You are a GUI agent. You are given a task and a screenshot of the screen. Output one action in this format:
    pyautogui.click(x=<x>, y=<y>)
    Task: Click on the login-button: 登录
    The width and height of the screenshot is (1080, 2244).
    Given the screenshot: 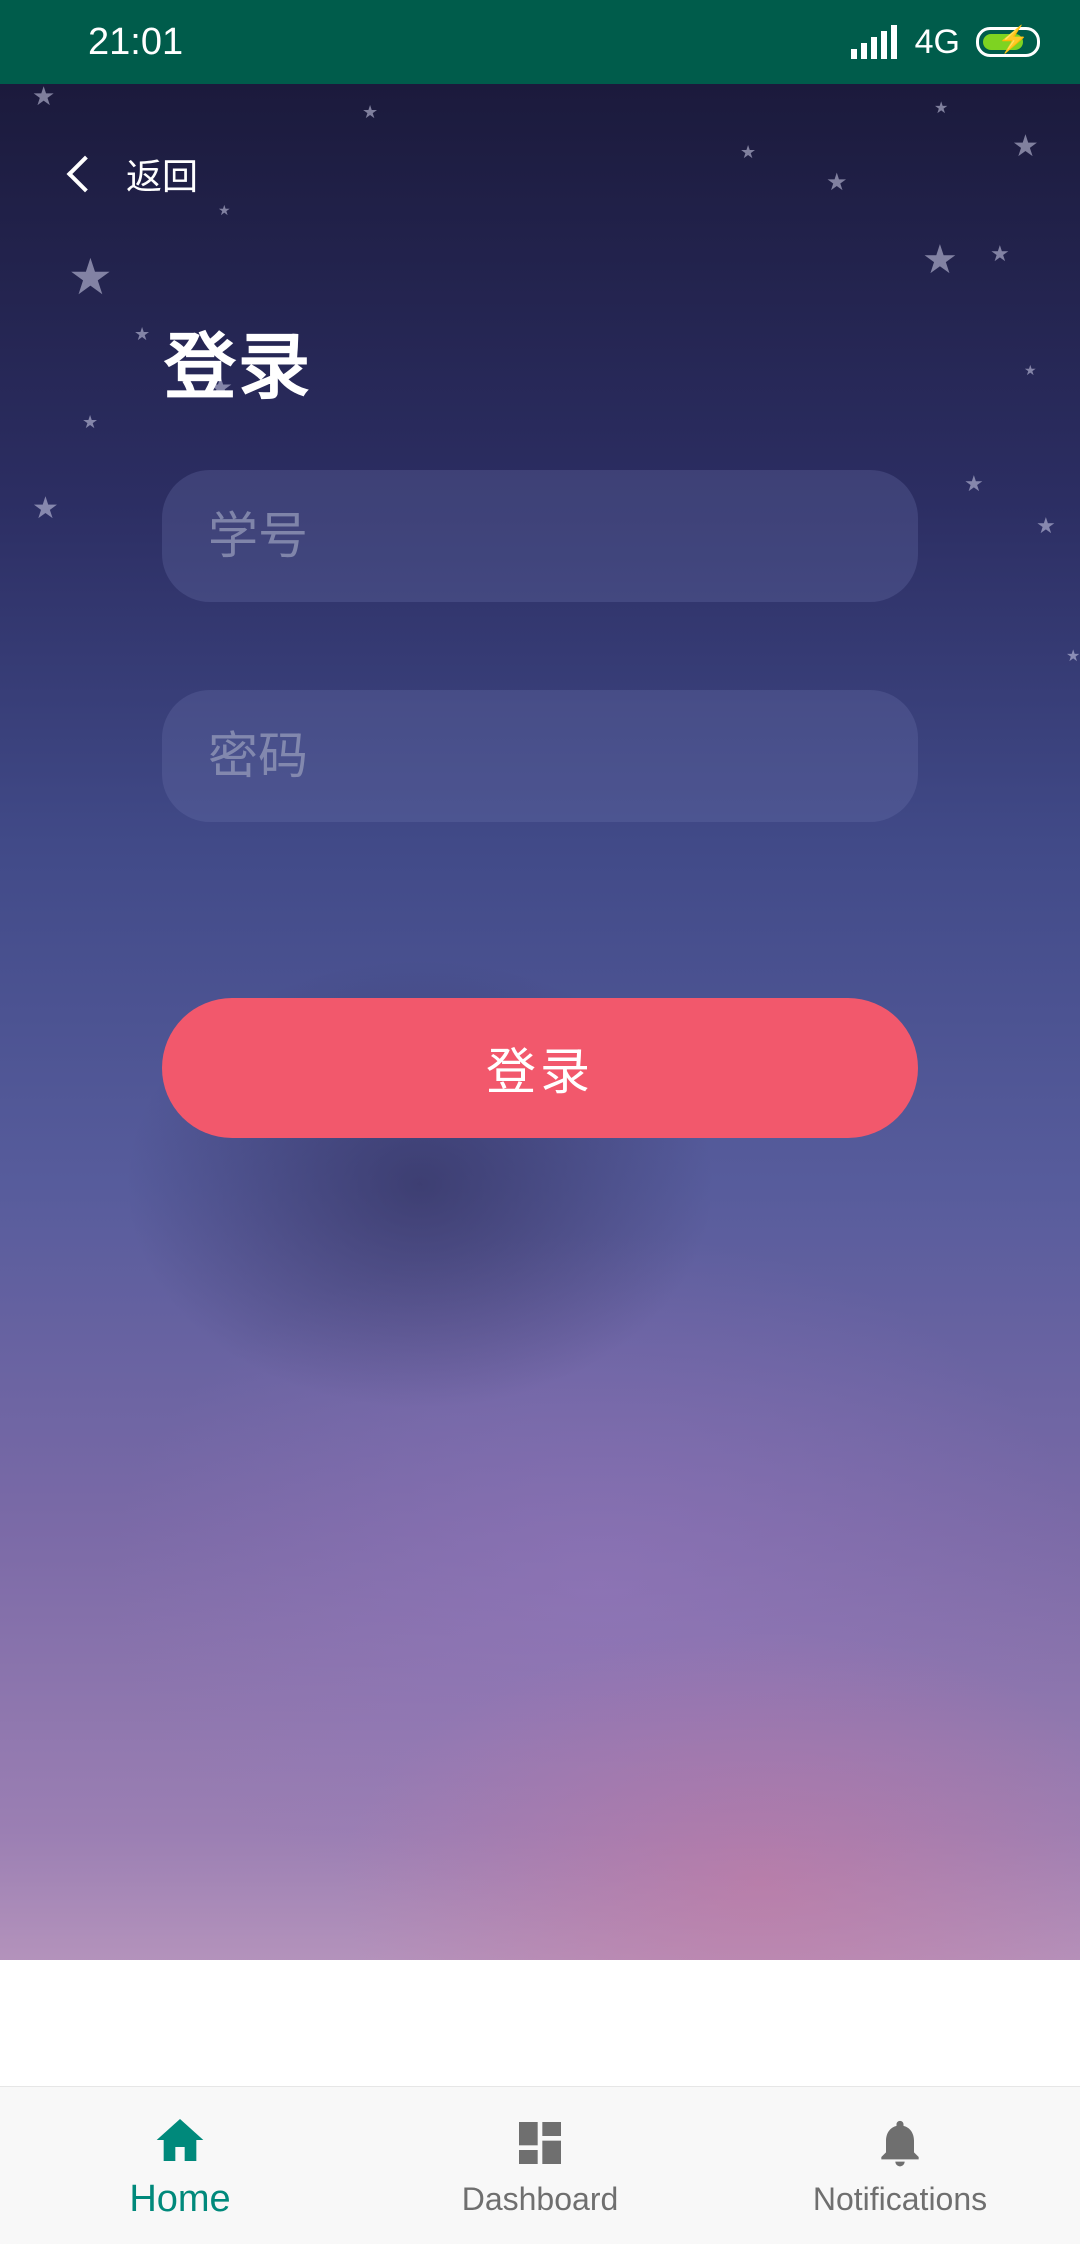 What is the action you would take?
    pyautogui.click(x=540, y=1068)
    